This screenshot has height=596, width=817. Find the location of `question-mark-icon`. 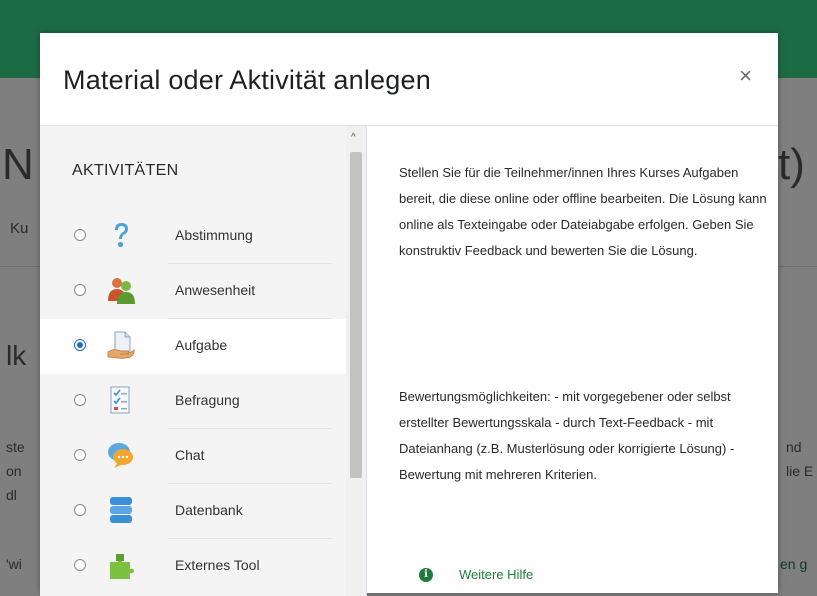

question-mark-icon is located at coordinates (121, 235).